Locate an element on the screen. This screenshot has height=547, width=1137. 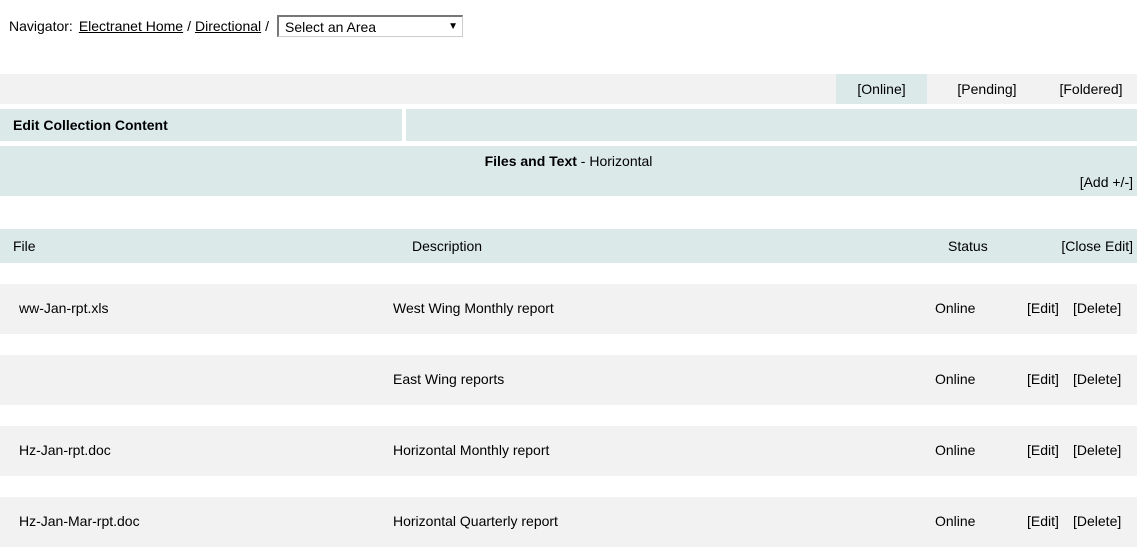
tab-foldered-label: [Foldered] is located at coordinates (1091, 89).